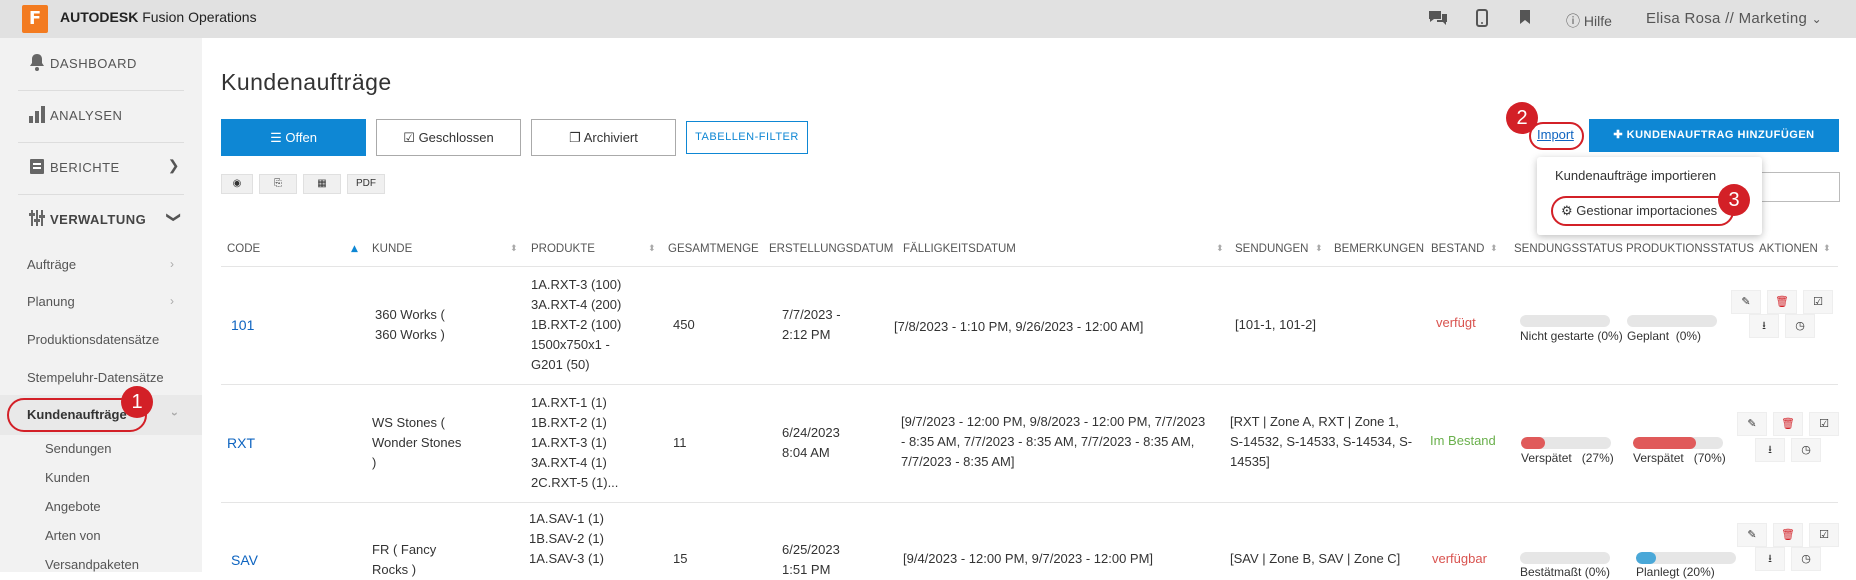 This screenshot has height=580, width=1856. I want to click on sidebar-item-sendungen: Sendungen, so click(78, 448).